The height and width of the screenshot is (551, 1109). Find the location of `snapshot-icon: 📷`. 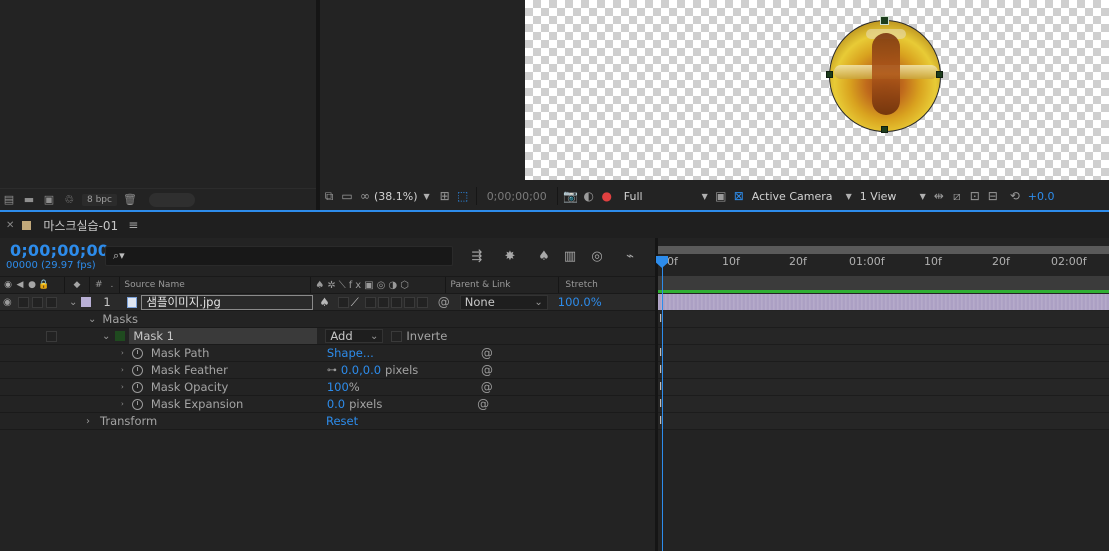

snapshot-icon: 📷 is located at coordinates (571, 196).